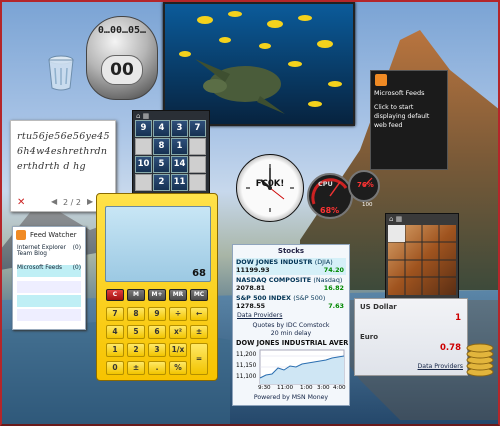  I want to click on watcher-item-label: Internet Explorer Team Blog, so click(41, 251).